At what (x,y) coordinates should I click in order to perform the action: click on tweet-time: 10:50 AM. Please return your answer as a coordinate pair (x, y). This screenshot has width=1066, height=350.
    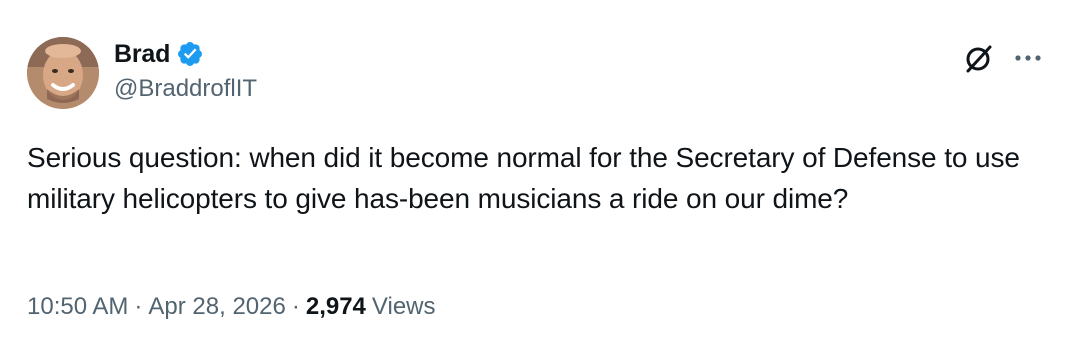
    Looking at the image, I should click on (77, 307).